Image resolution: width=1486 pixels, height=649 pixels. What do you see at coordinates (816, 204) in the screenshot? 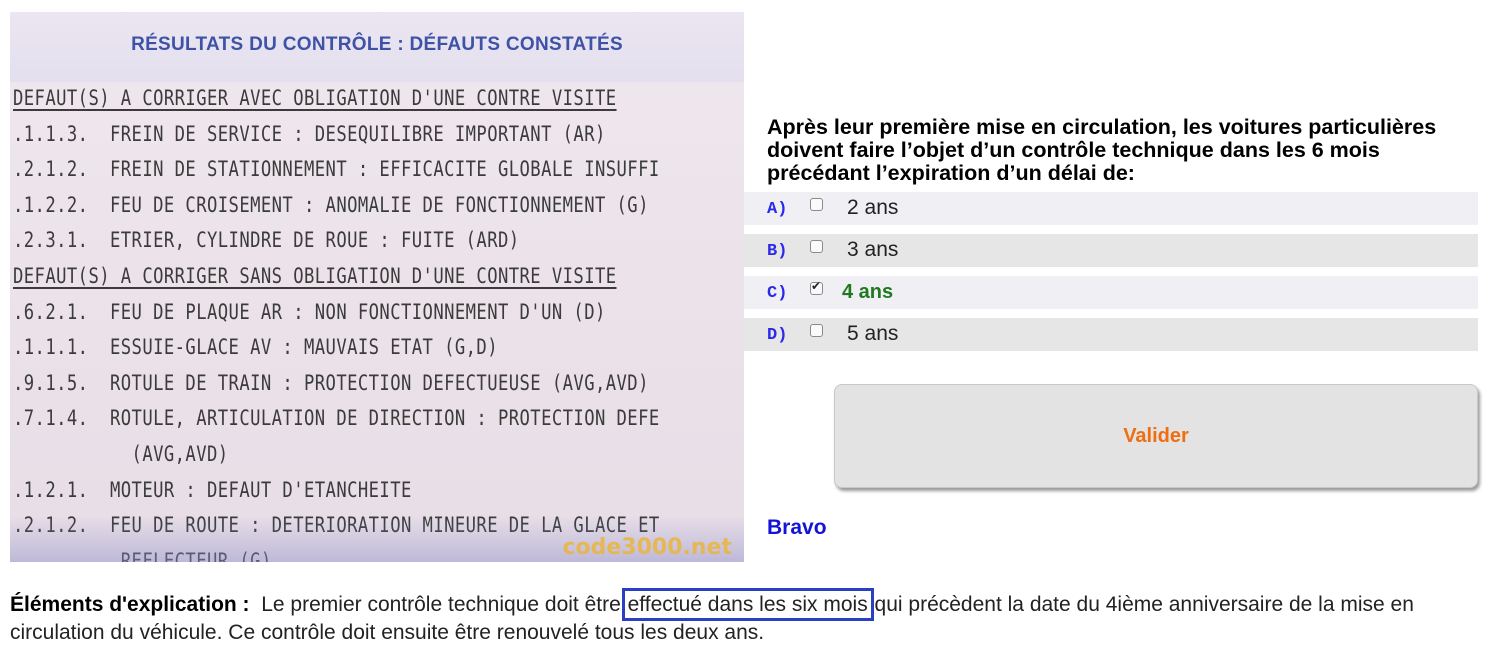
I see `answer-a-checkbox` at bounding box center [816, 204].